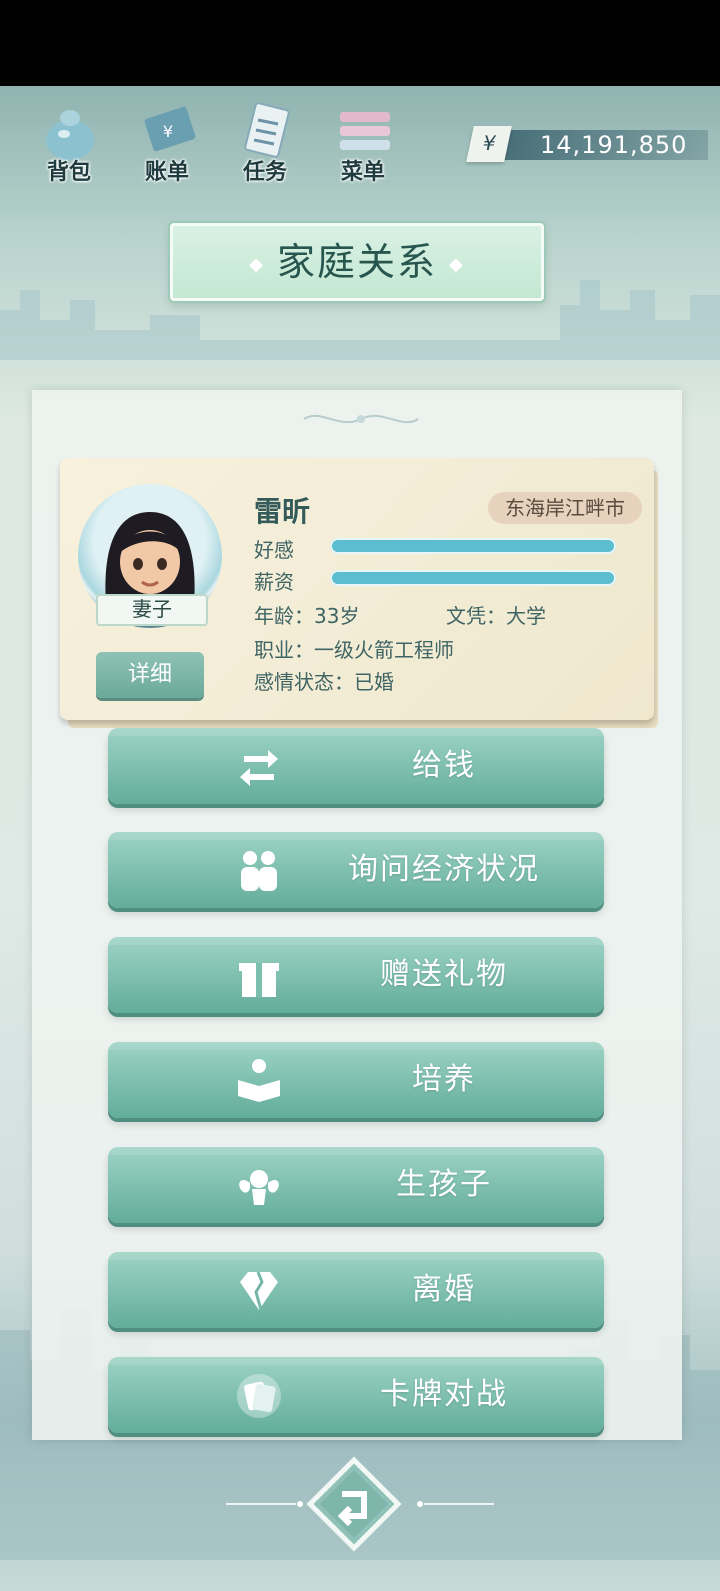 This screenshot has width=720, height=1591. Describe the element at coordinates (455, 1504) in the screenshot. I see `divider-right-icon` at that location.